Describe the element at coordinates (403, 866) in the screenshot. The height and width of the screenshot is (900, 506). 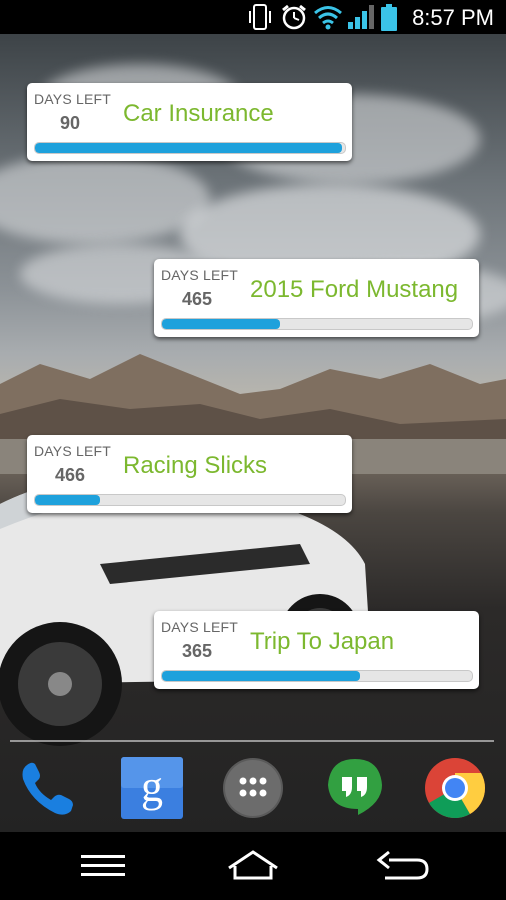
I see `back-icon` at that location.